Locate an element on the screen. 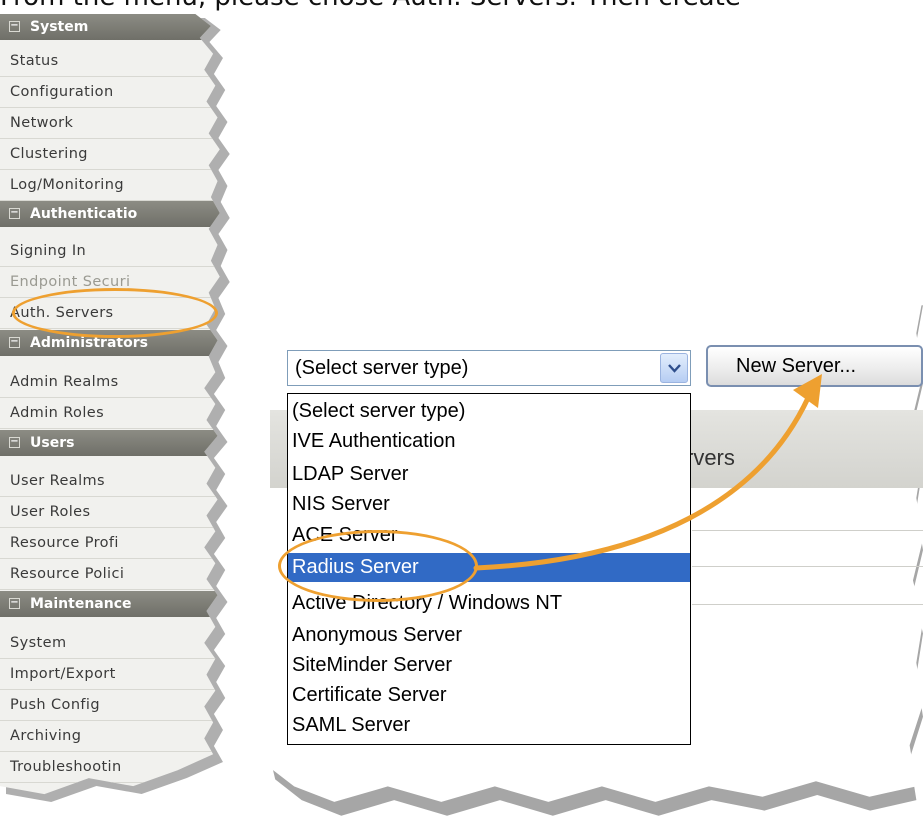  nav-item-user-roles: User Roles is located at coordinates (110, 512).